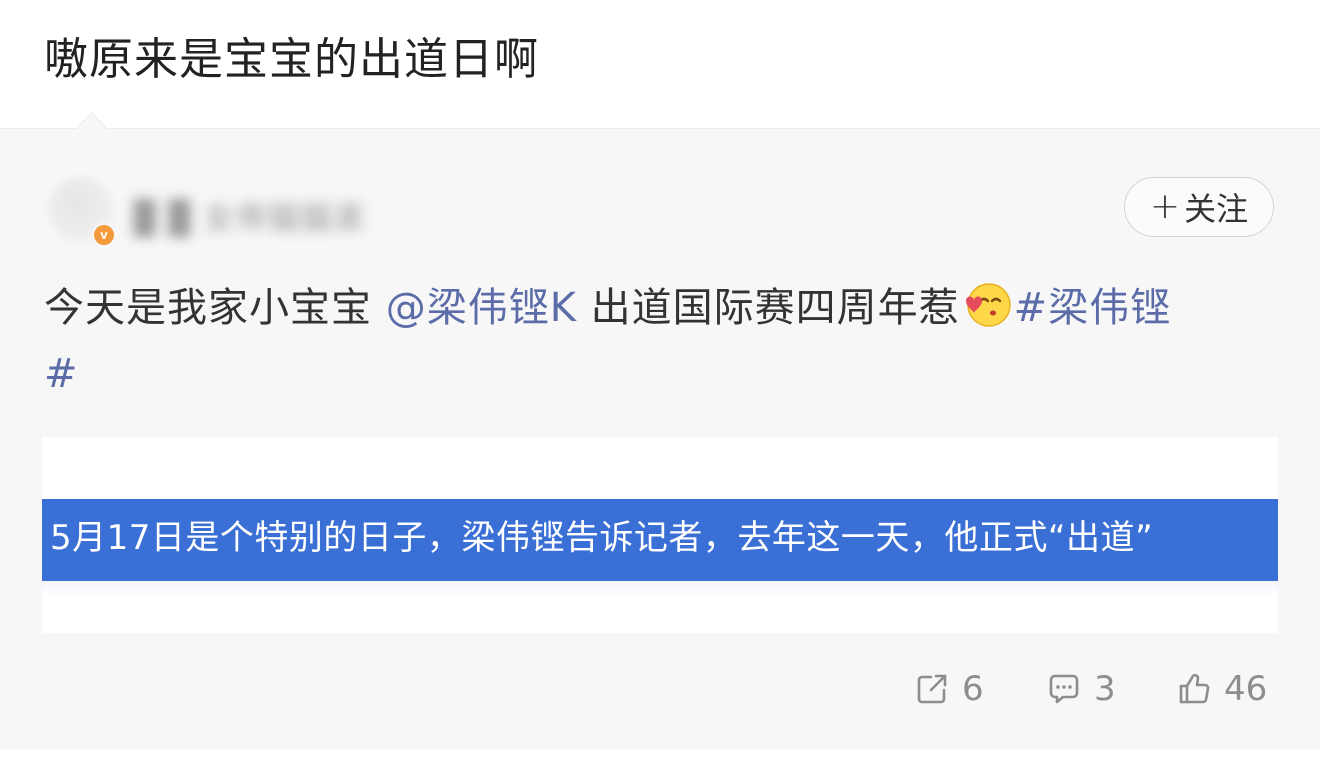  I want to click on hashtag-link: #梁伟铿, so click(1093, 308).